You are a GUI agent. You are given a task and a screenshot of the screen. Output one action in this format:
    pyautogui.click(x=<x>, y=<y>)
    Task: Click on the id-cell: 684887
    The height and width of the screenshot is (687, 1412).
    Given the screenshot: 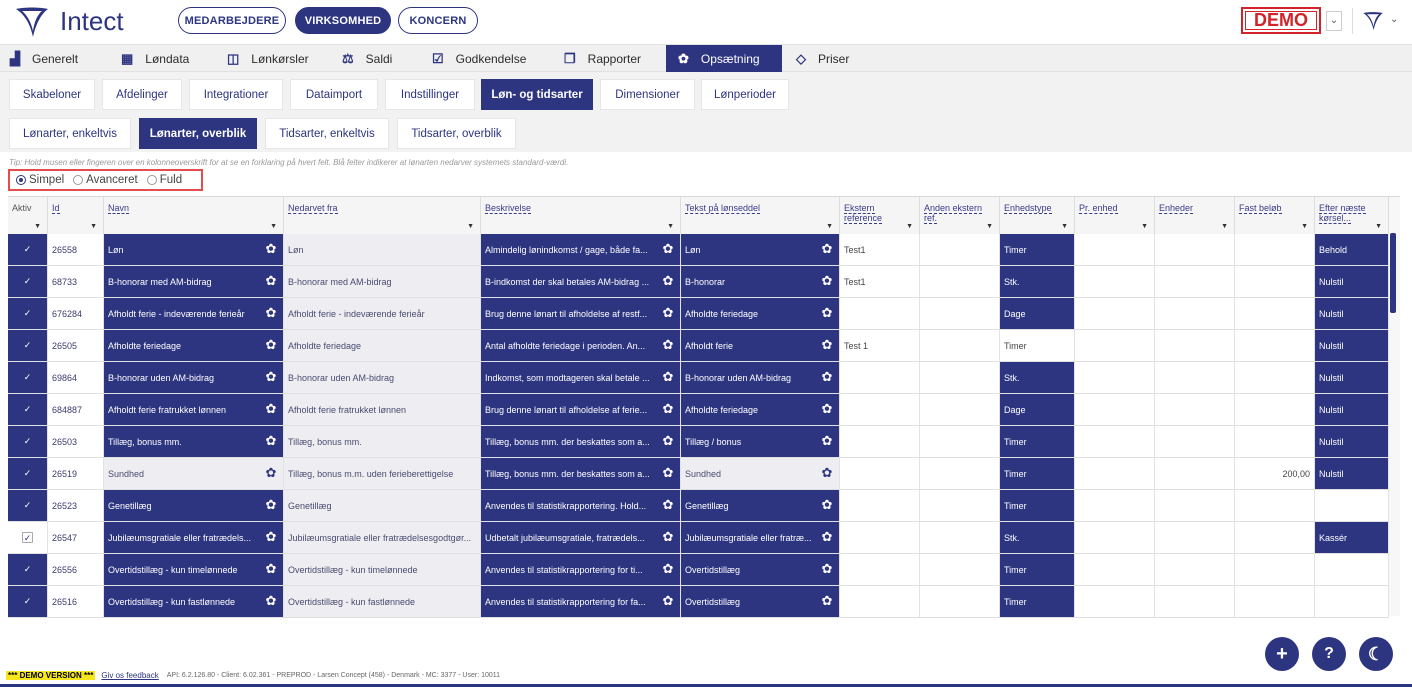 What is the action you would take?
    pyautogui.click(x=76, y=409)
    